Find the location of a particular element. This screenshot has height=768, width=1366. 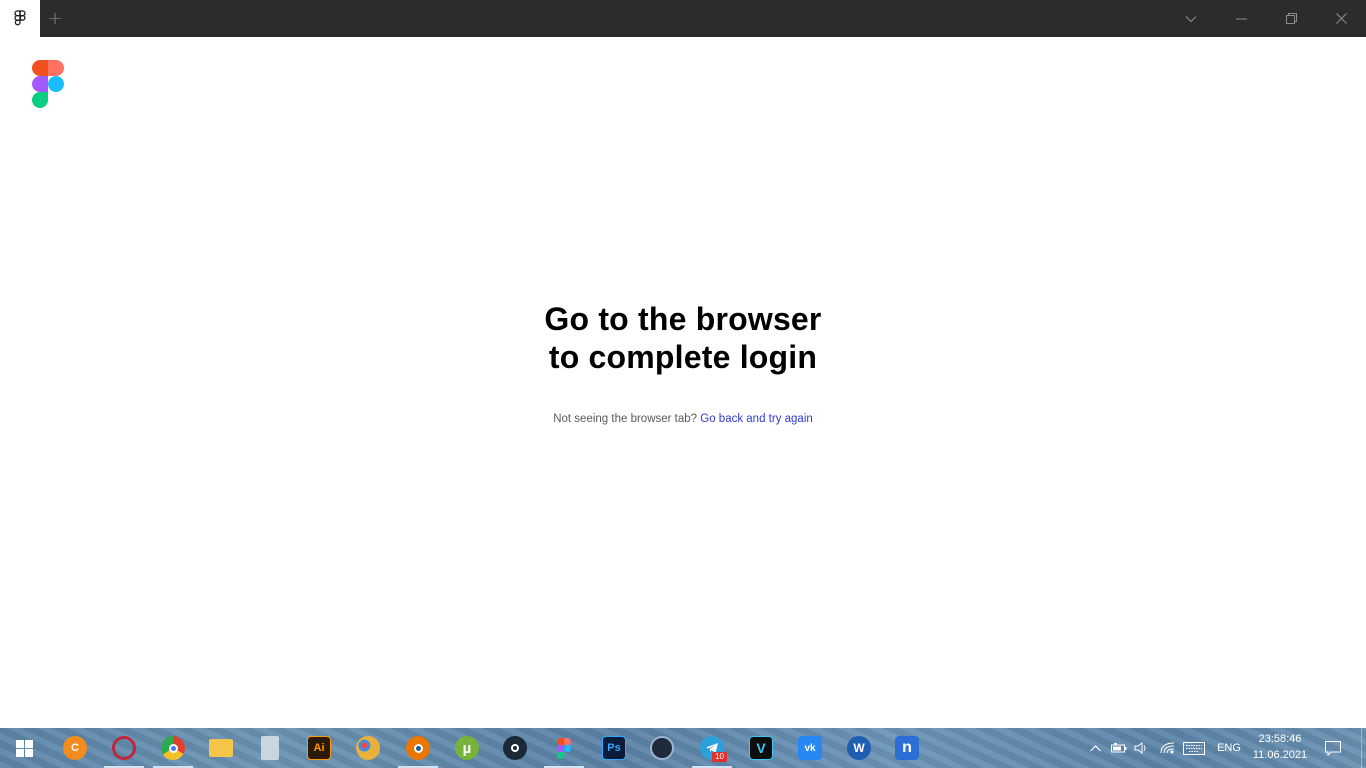

minimize-button is located at coordinates (1241, 18).